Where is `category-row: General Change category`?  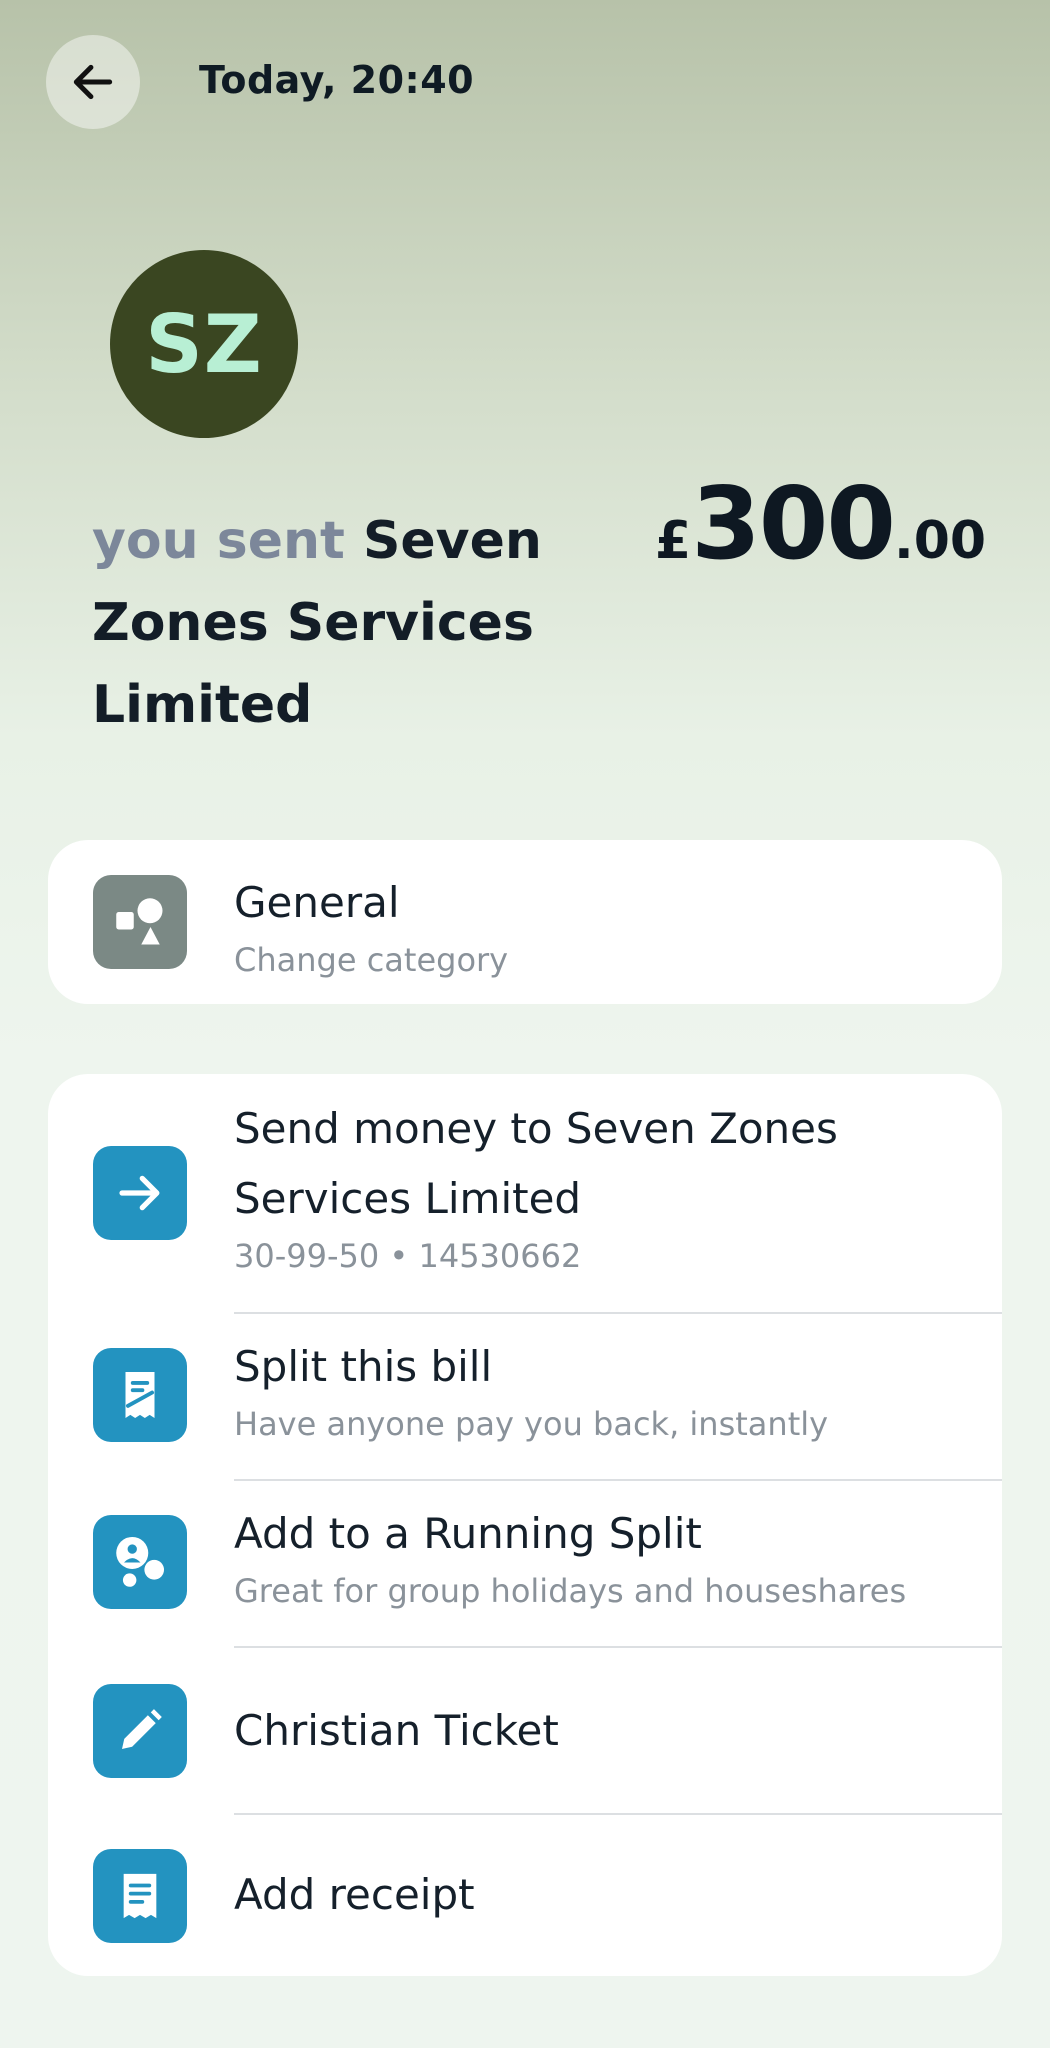 category-row: General Change category is located at coordinates (525, 922).